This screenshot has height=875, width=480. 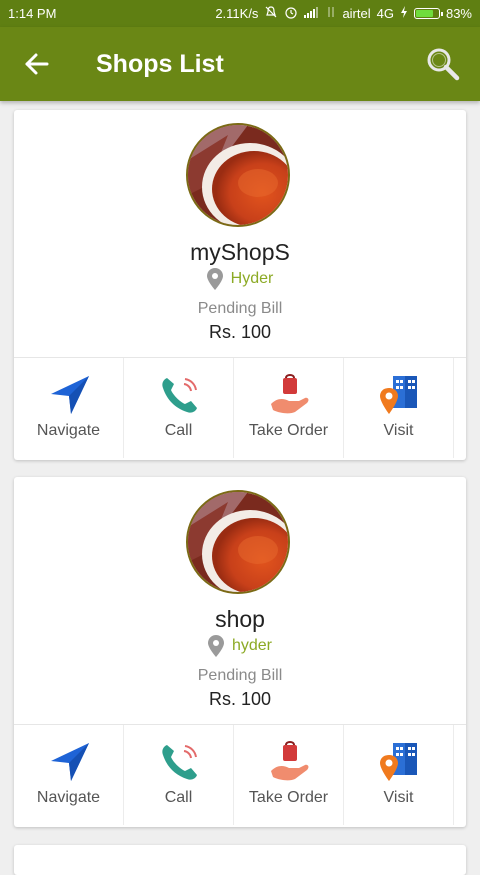 What do you see at coordinates (356, 13) in the screenshot?
I see `carrier-name: airtel` at bounding box center [356, 13].